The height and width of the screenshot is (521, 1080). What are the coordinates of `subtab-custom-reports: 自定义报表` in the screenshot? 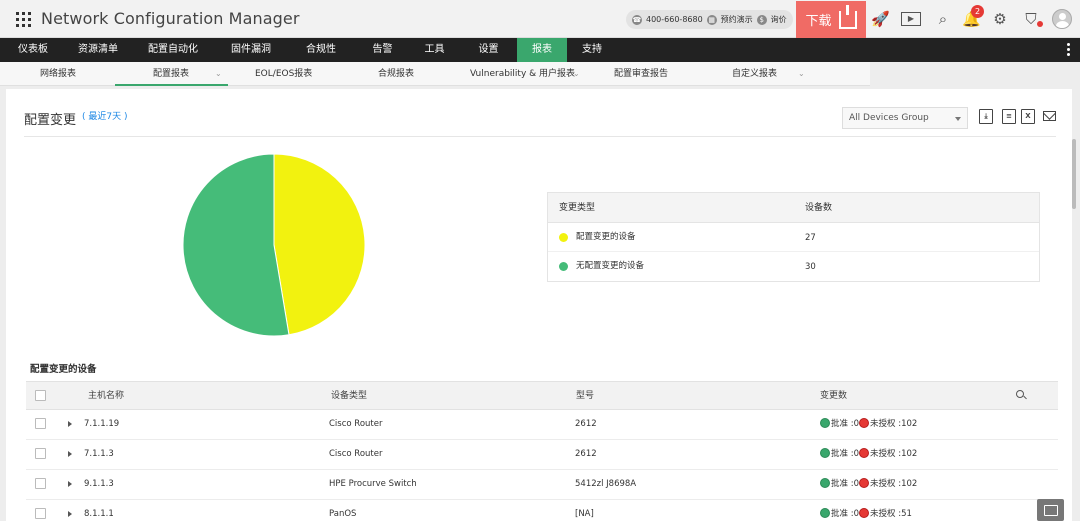 It's located at (754, 74).